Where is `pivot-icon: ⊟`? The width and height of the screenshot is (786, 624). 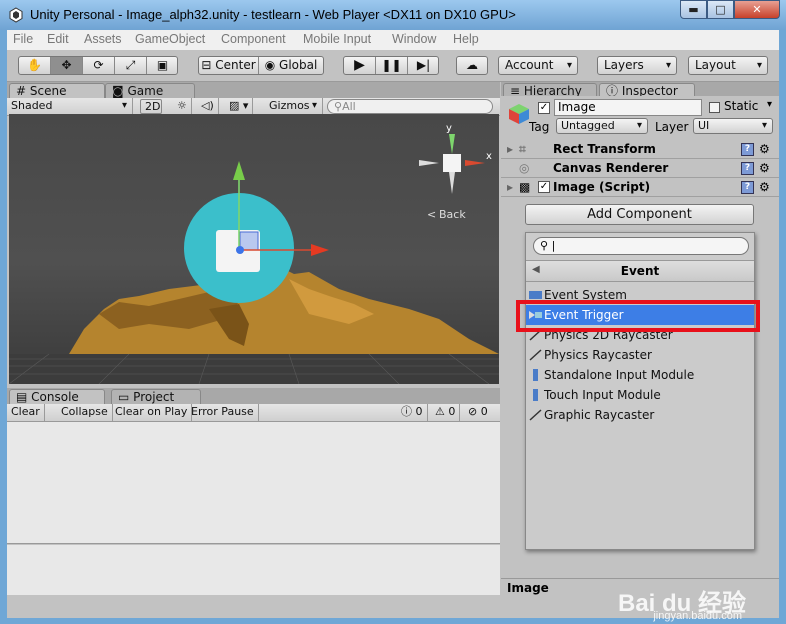 pivot-icon: ⊟ is located at coordinates (206, 65).